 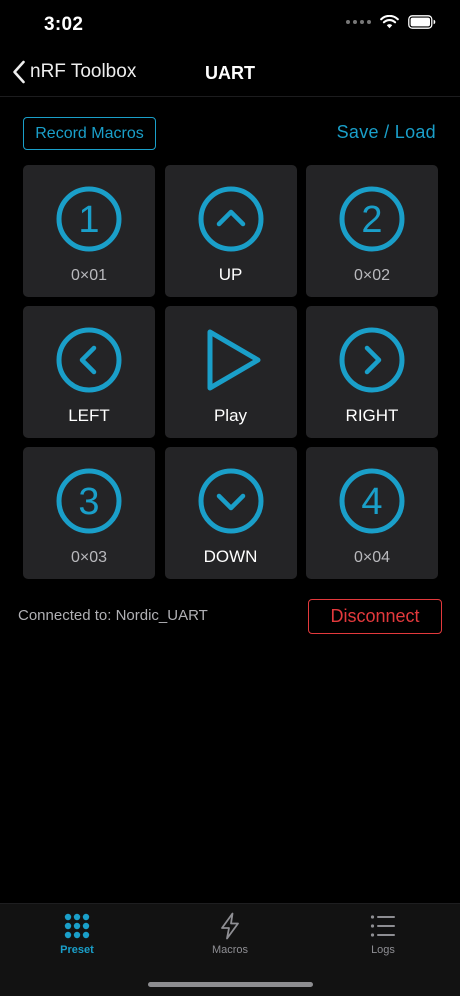 I want to click on grid-dots-icon, so click(x=77, y=926).